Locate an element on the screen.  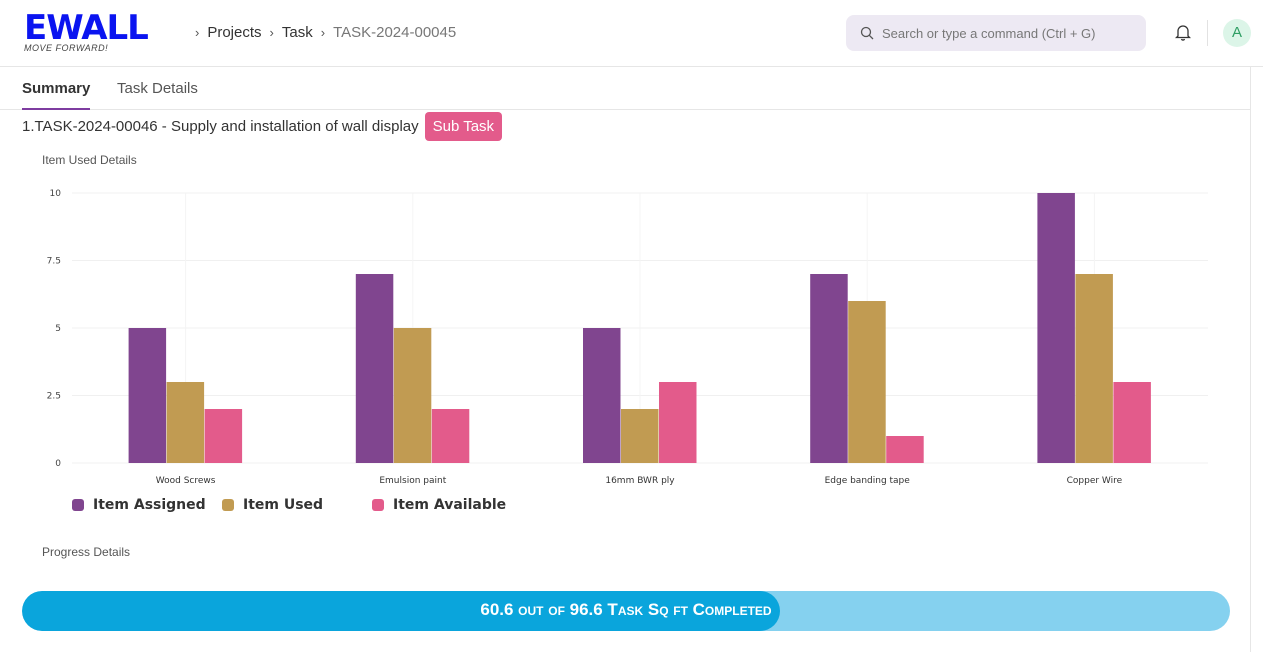
legend-item: Item Used is located at coordinates (297, 505).